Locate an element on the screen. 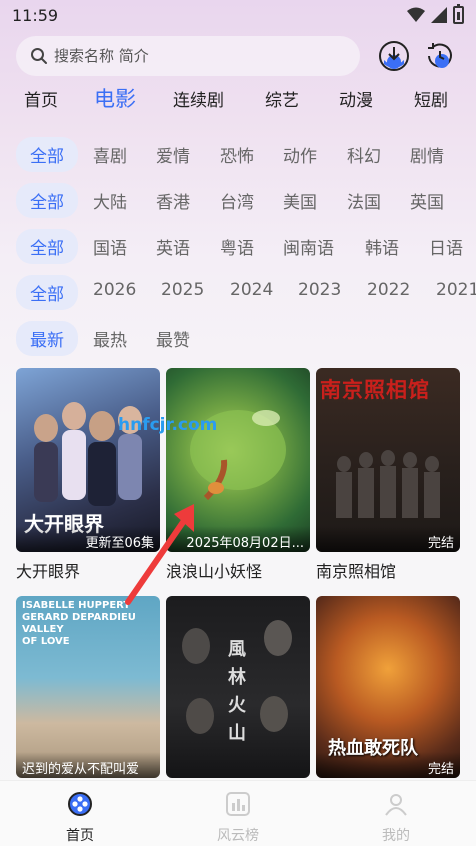  year-chip: 2021 is located at coordinates (456, 290).